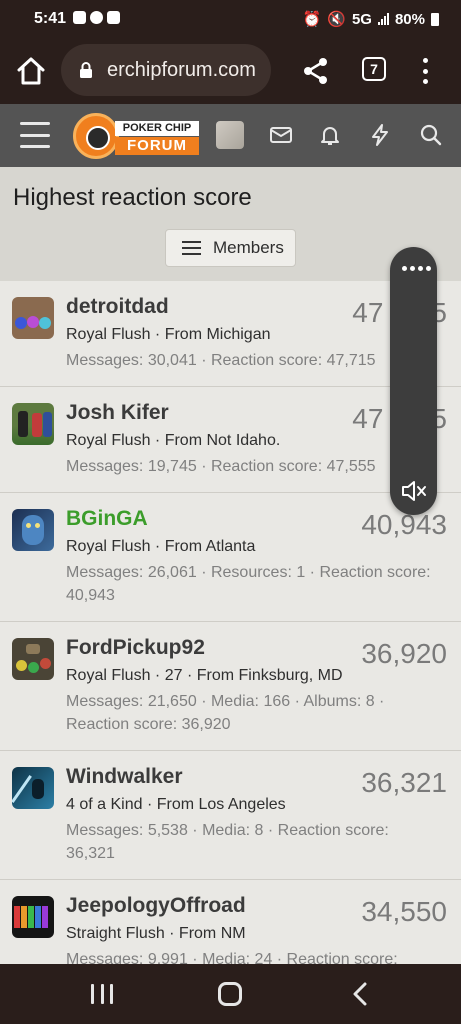 This screenshot has height=1024, width=461. I want to click on member-info: Royal Flush · From Michigan, so click(168, 334).